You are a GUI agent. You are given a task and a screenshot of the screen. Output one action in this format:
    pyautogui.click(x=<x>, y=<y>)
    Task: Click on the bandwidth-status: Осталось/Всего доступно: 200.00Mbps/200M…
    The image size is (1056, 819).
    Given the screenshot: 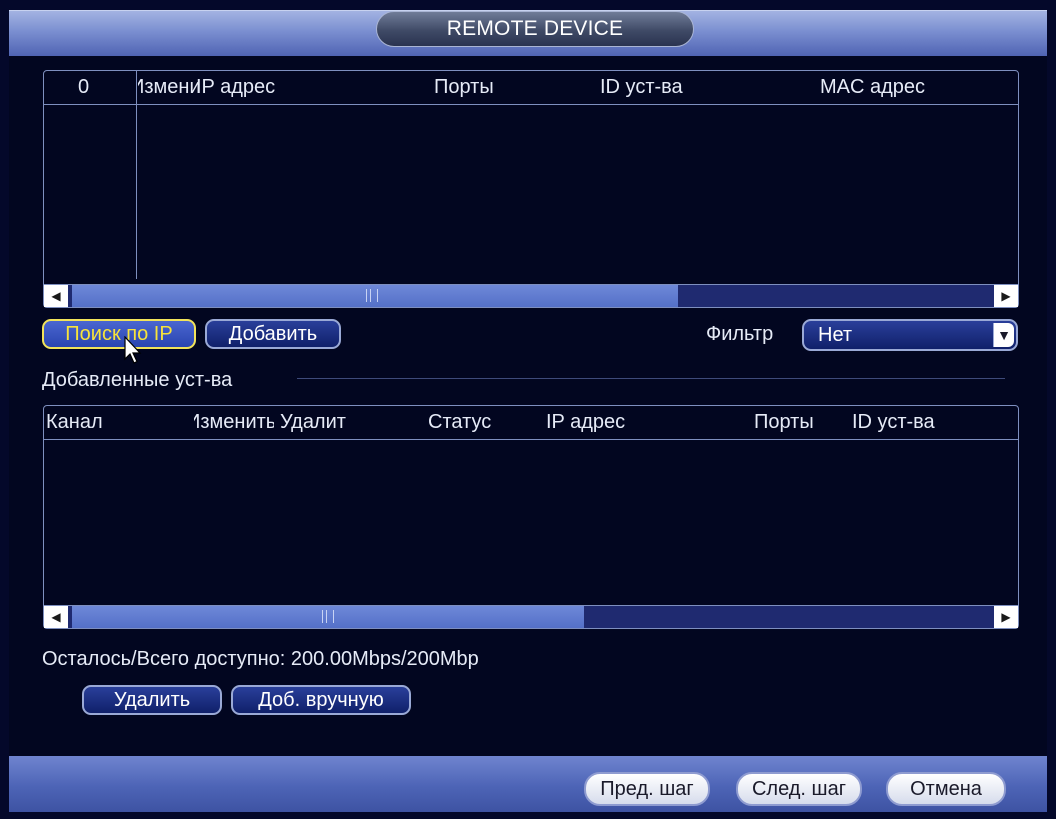 What is the action you would take?
    pyautogui.click(x=260, y=659)
    